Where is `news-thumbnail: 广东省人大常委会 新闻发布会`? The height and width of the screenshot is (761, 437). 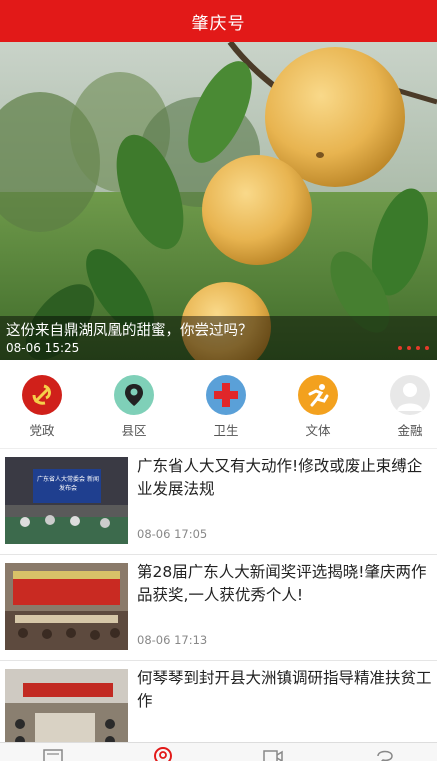 news-thumbnail: 广东省人大常委会 新闻发布会 is located at coordinates (66, 500).